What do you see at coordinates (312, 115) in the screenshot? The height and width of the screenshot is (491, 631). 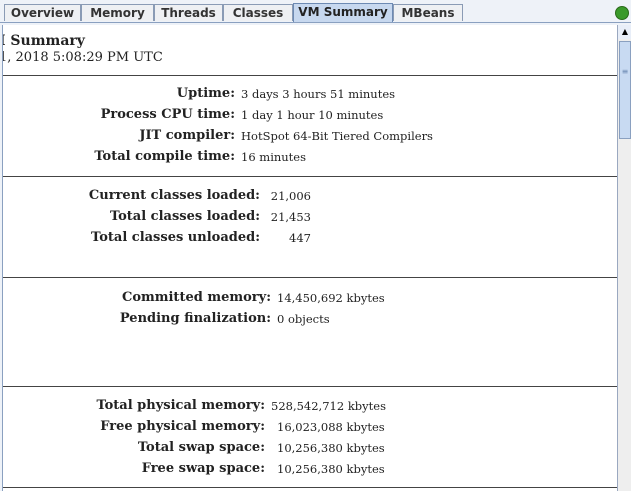 I see `value: 1 day 1 hour 10 minutes` at bounding box center [312, 115].